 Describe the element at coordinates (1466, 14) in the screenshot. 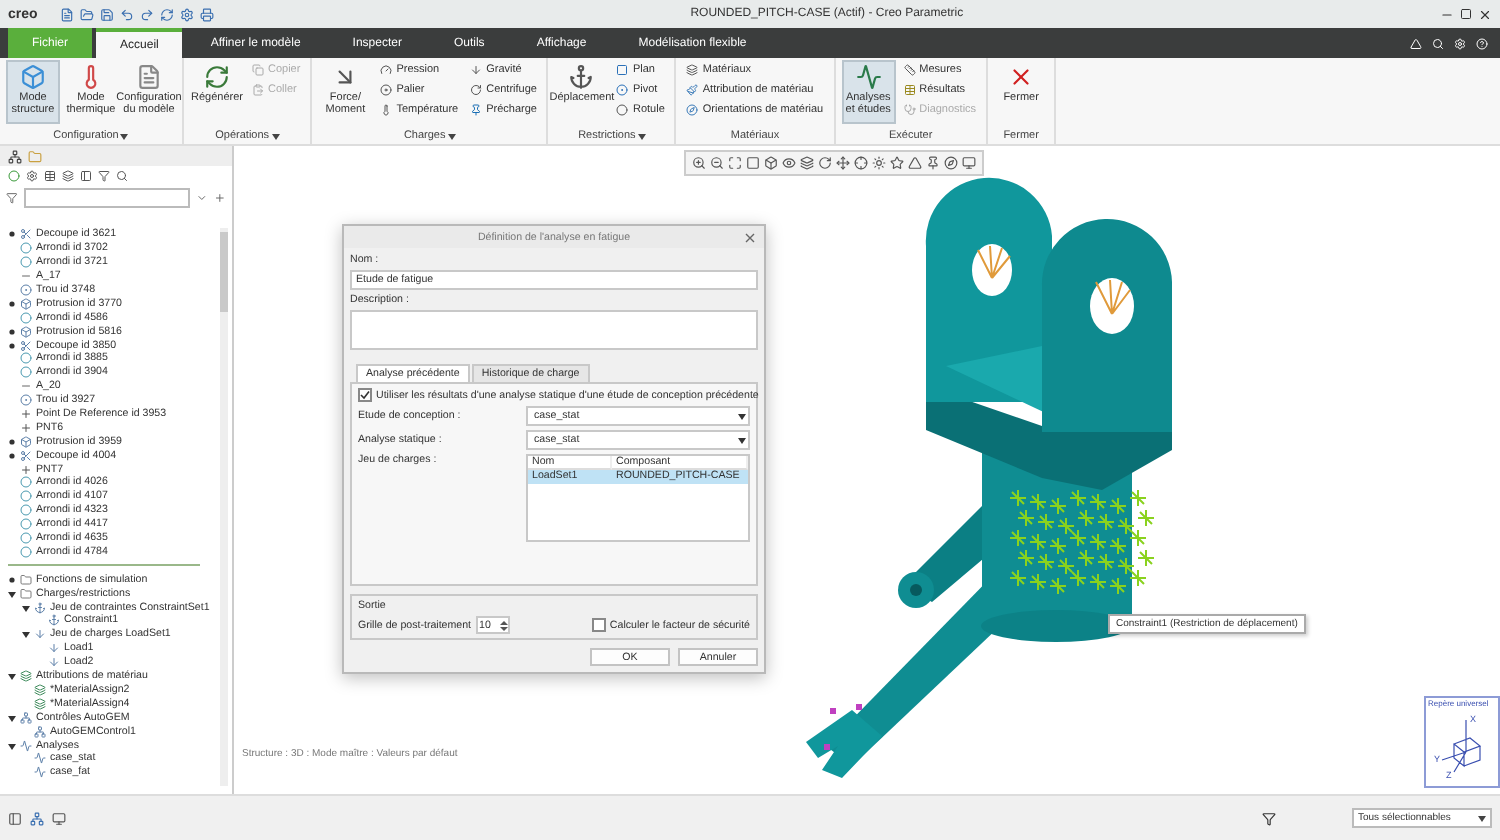

I see `maximize-icon` at that location.